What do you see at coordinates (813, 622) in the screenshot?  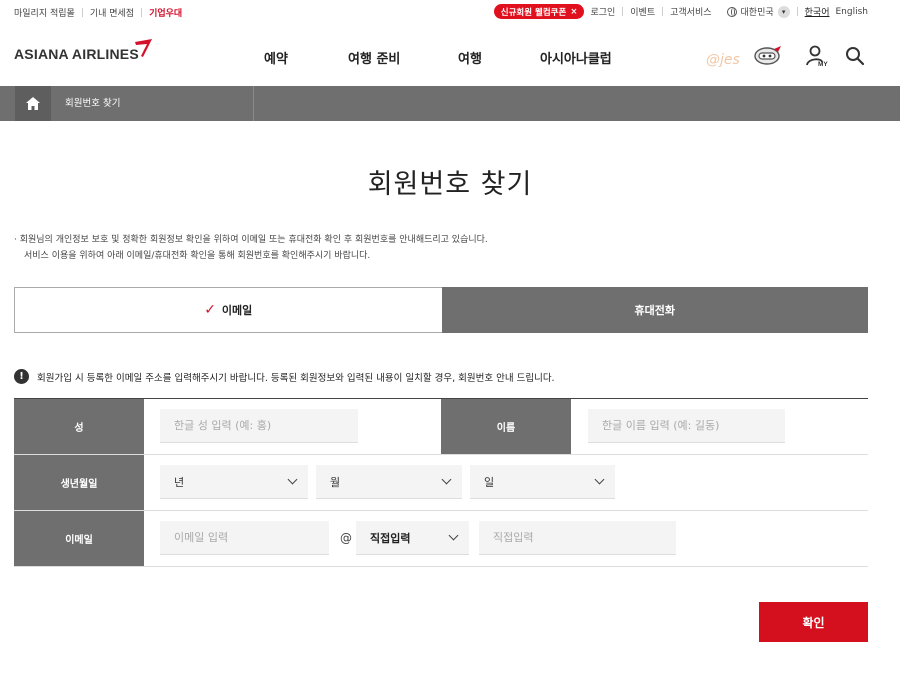 I see `confirm-button: 확인` at bounding box center [813, 622].